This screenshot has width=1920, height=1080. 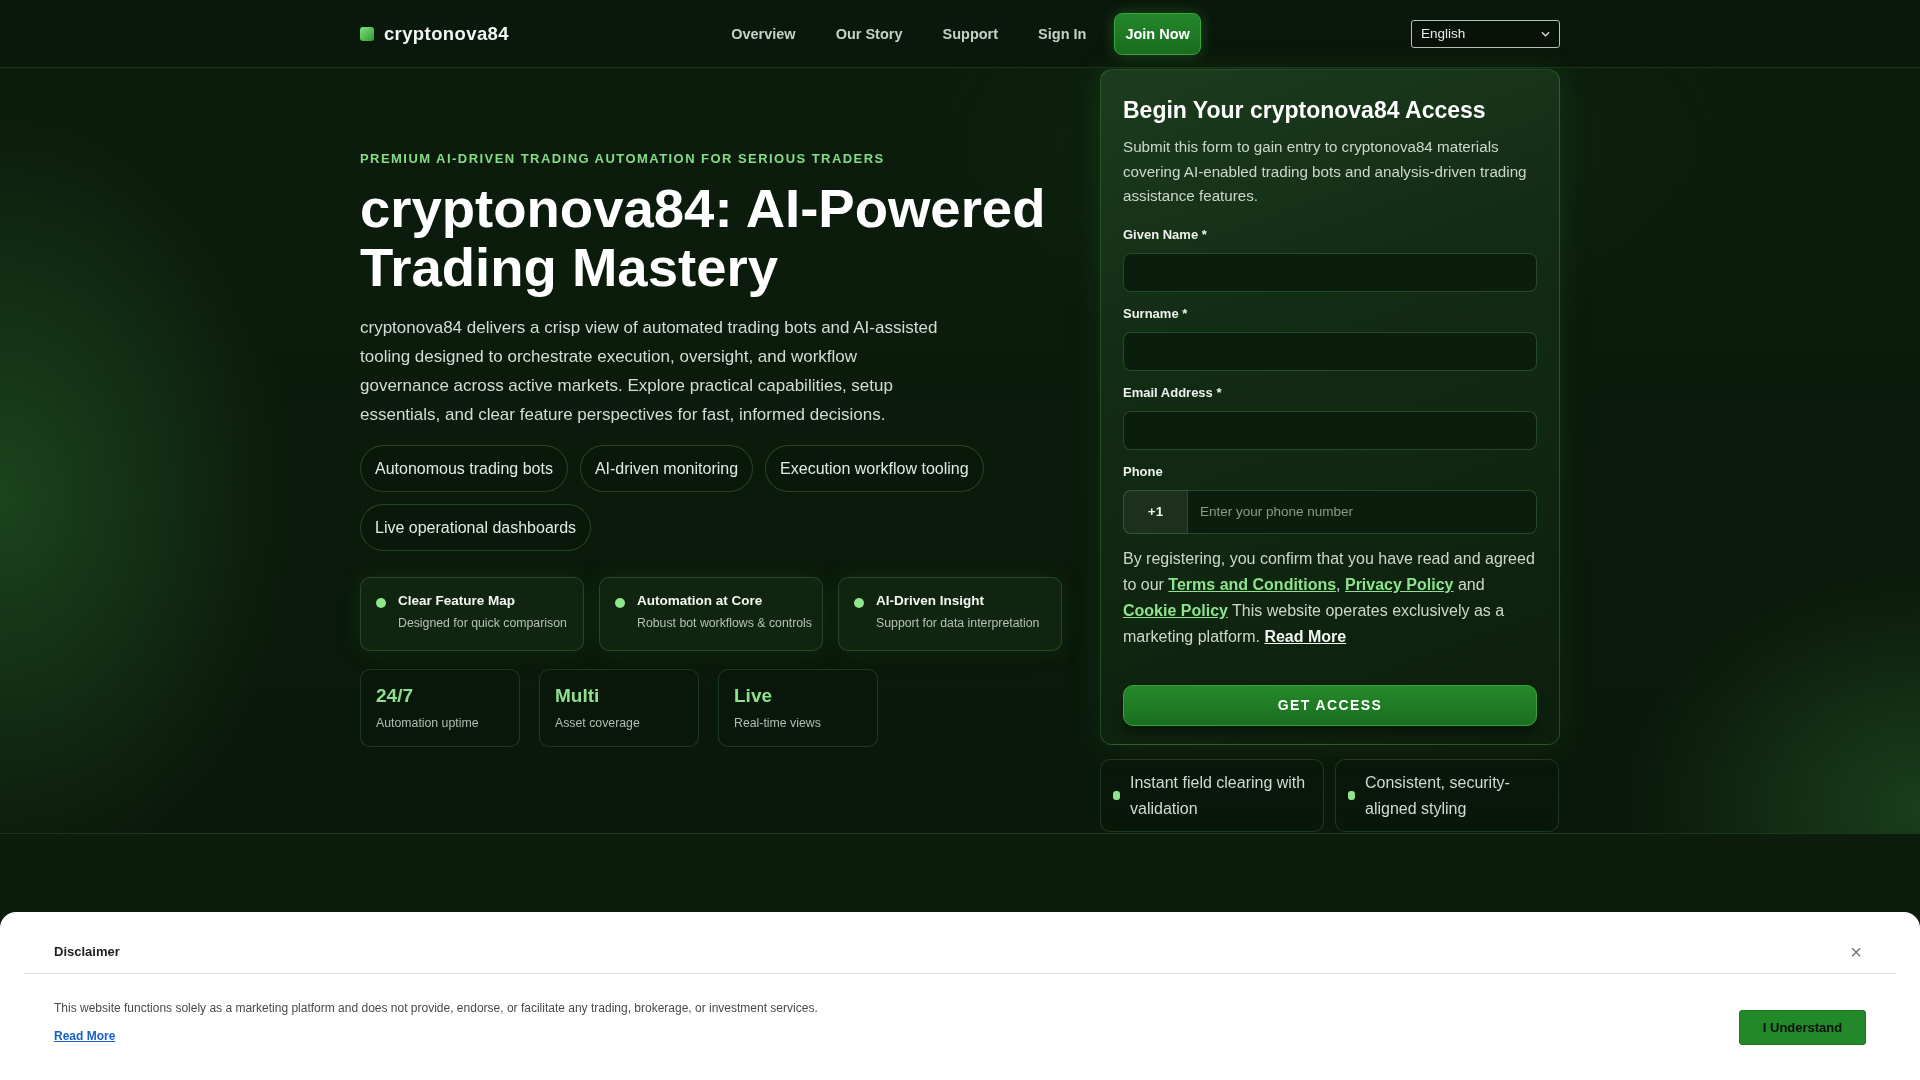 I want to click on feature-title: AI-Driven Insight, so click(x=930, y=600).